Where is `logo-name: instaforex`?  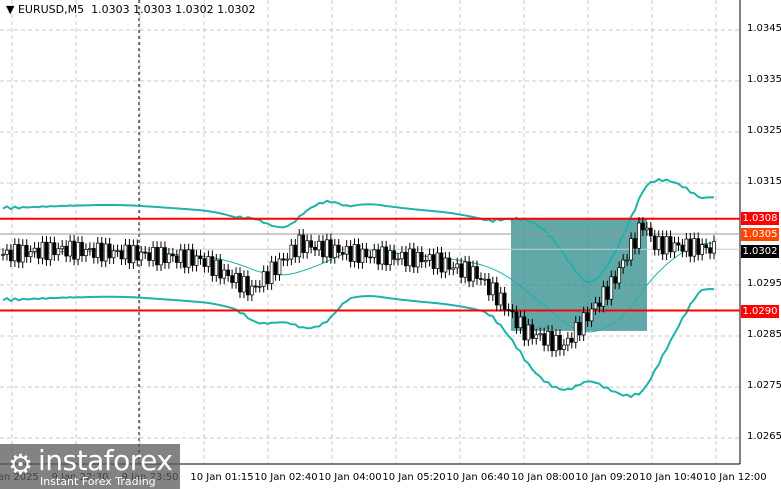 logo-name: instaforex is located at coordinates (105, 460).